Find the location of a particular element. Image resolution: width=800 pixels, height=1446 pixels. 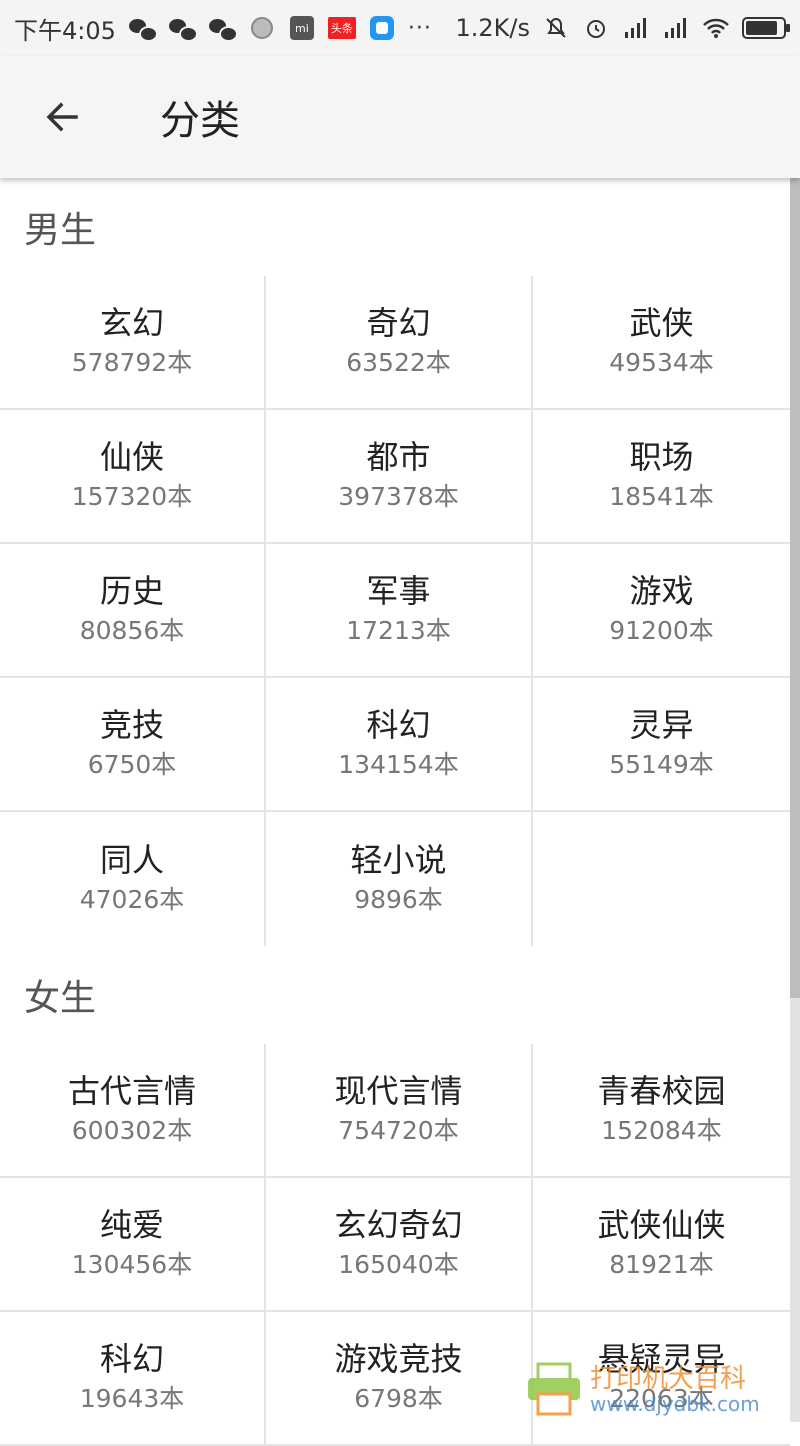

category-name: 玄幻 is located at coordinates (131, 323).